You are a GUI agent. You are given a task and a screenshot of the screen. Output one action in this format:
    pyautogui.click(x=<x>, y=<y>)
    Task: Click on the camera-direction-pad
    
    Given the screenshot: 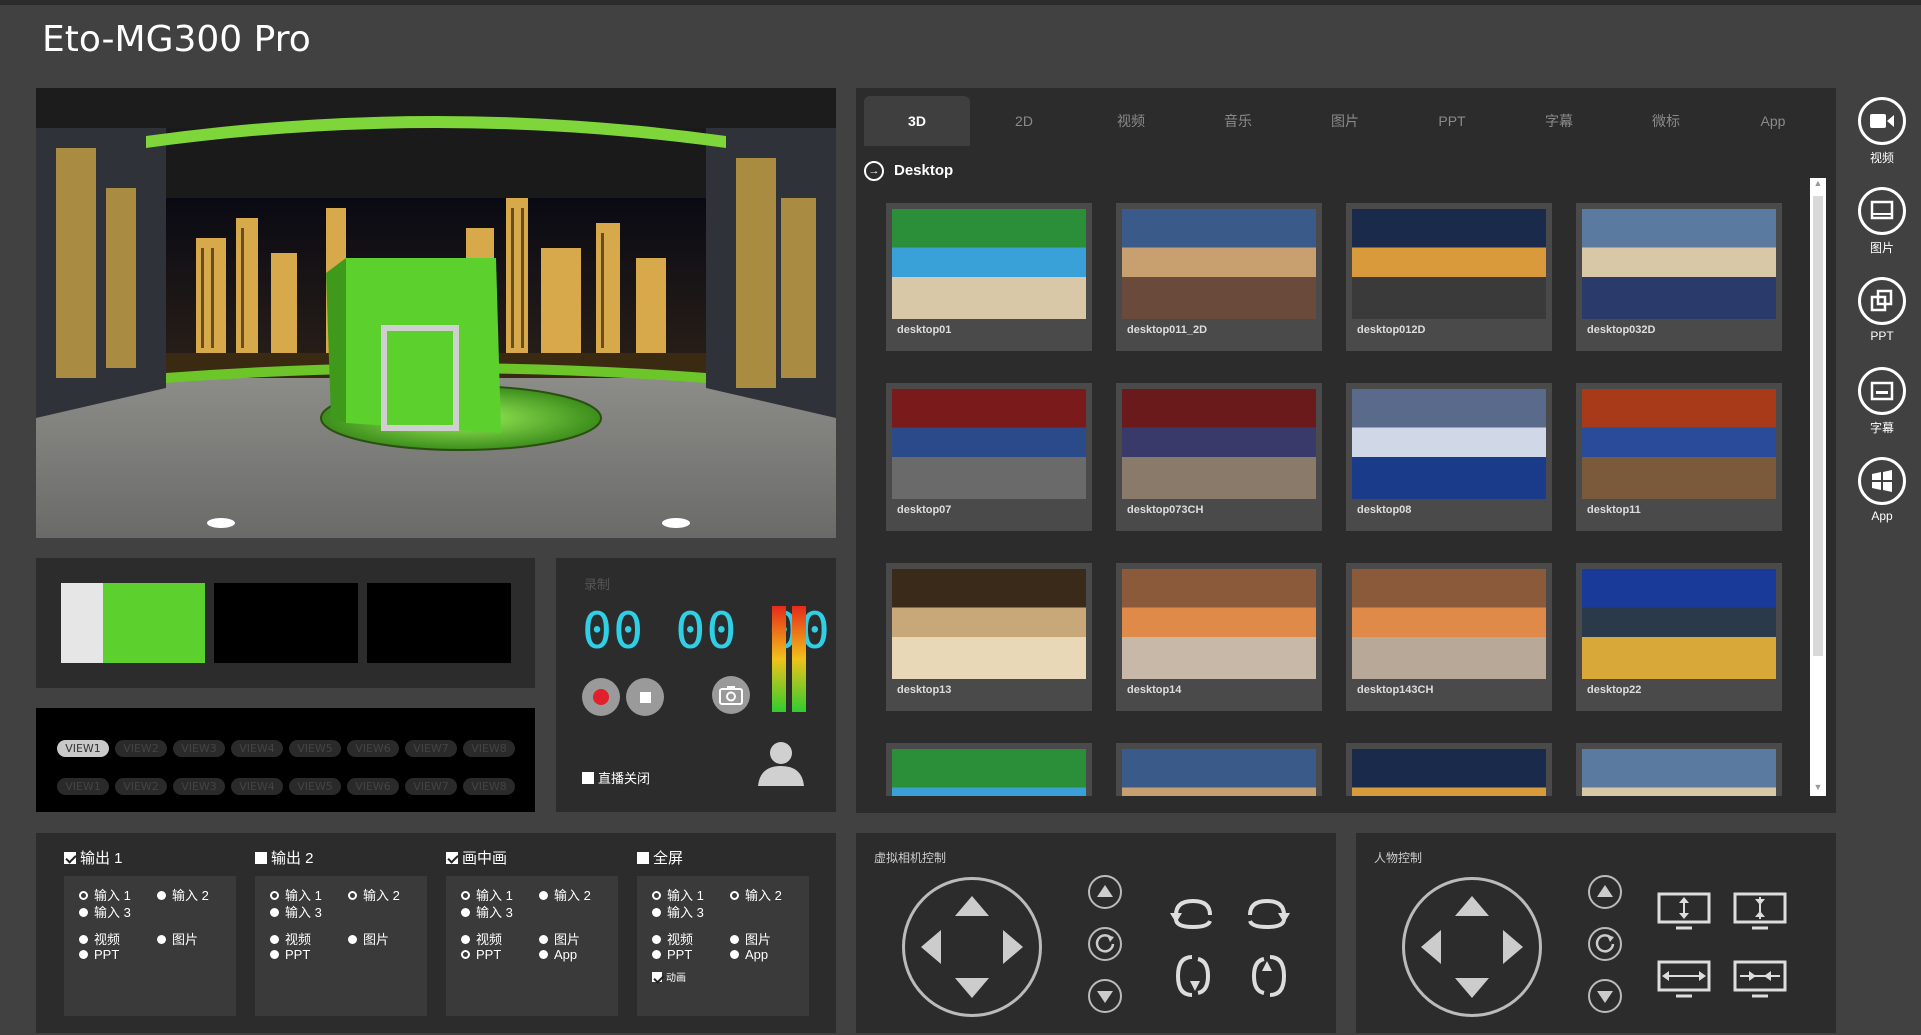 What is the action you would take?
    pyautogui.click(x=972, y=947)
    